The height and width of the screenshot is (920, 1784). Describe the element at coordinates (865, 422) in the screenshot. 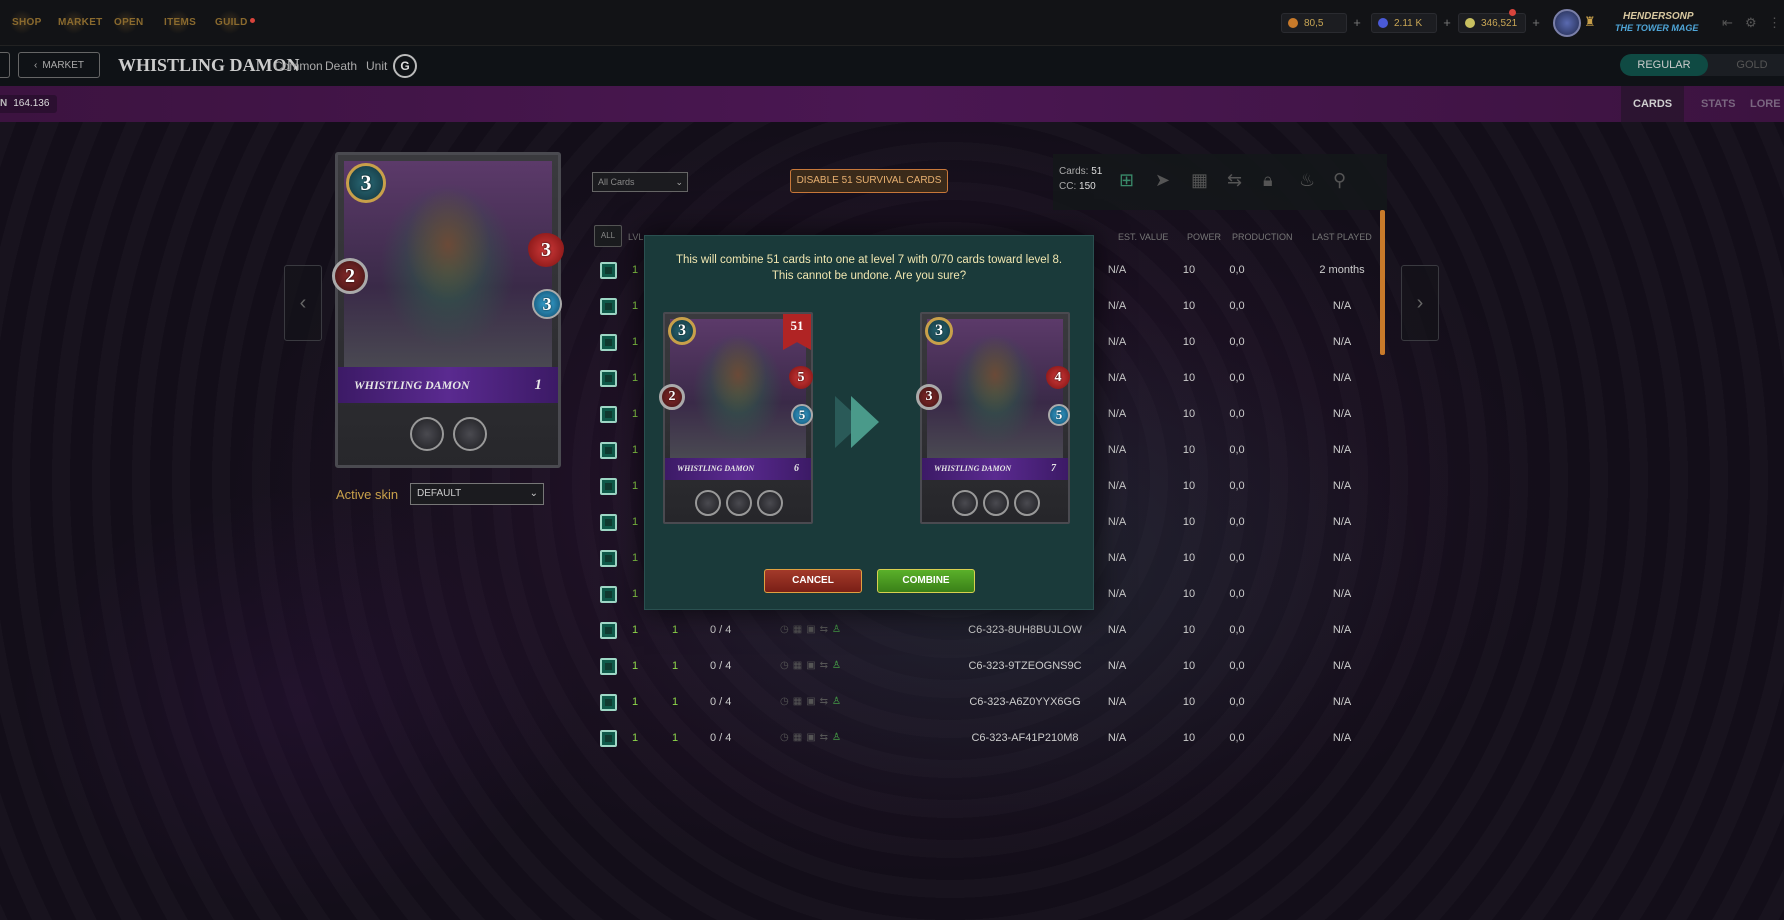

I see `arrow-right-icon` at that location.